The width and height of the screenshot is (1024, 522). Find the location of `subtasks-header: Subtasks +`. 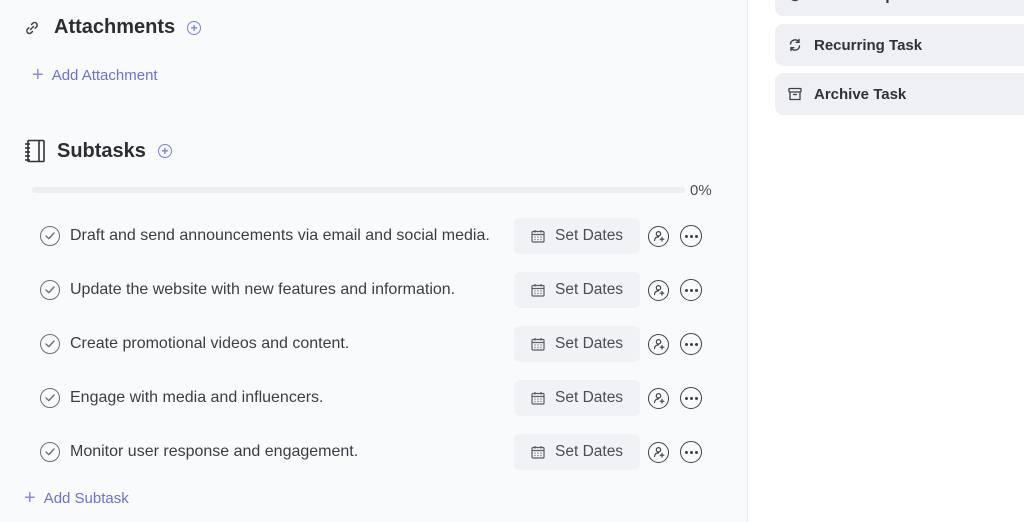

subtasks-header: Subtasks + is located at coordinates (98, 151).